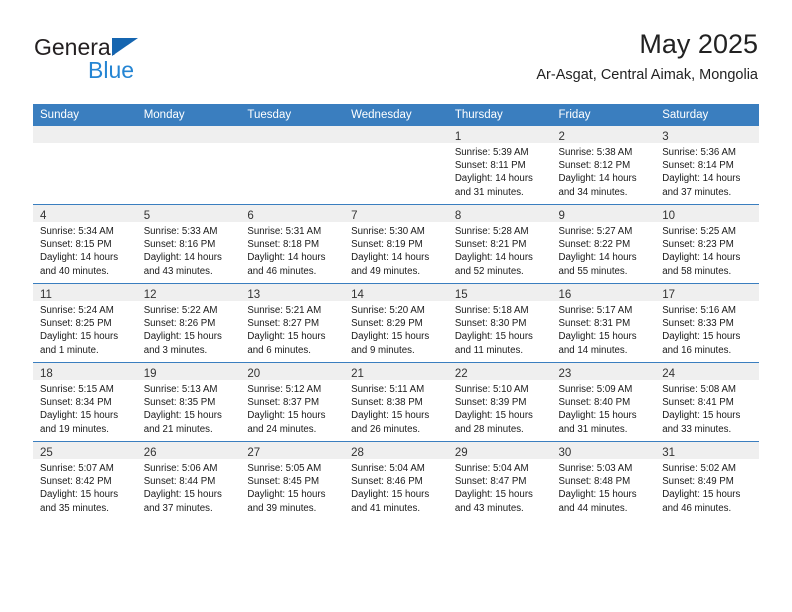 The width and height of the screenshot is (792, 612). I want to click on logo-triangle-icon, so click(125, 47).